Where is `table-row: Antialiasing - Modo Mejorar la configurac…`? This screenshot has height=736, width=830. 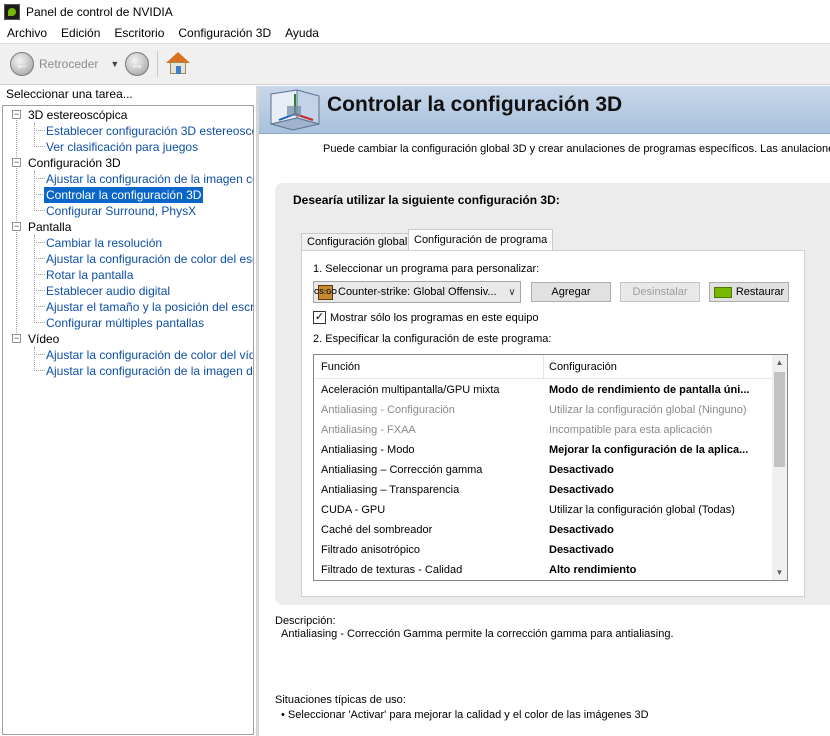 table-row: Antialiasing - Modo Mejorar la configurac… is located at coordinates (543, 450).